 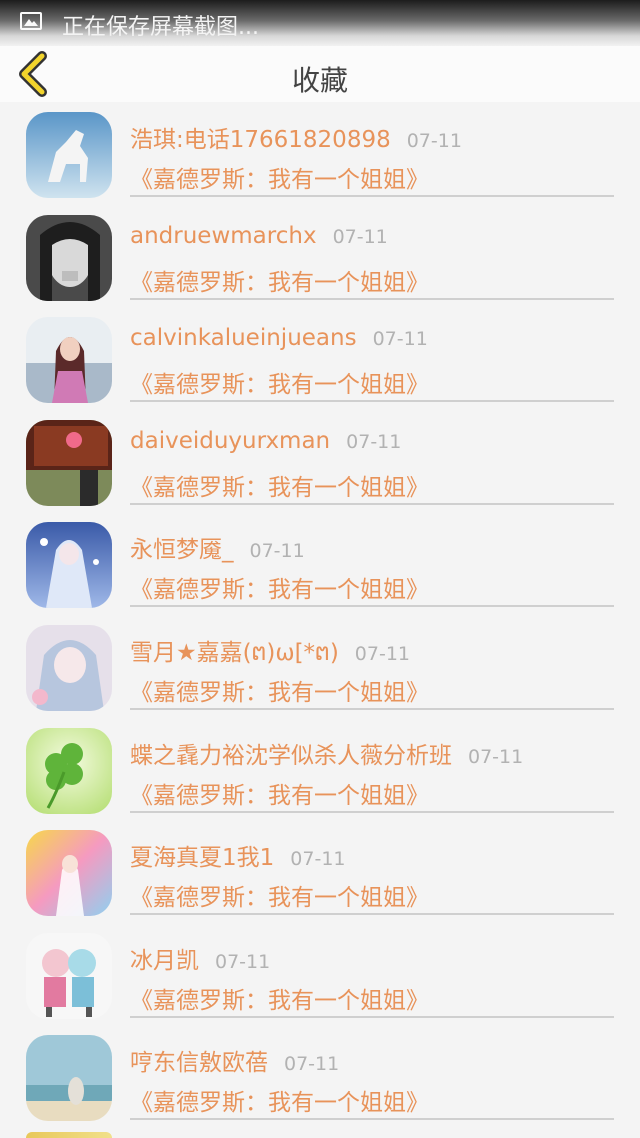 What do you see at coordinates (234, 652) in the screenshot?
I see `user-name: 雪月★嘉嘉(ຕ)ω[*ຕ)` at bounding box center [234, 652].